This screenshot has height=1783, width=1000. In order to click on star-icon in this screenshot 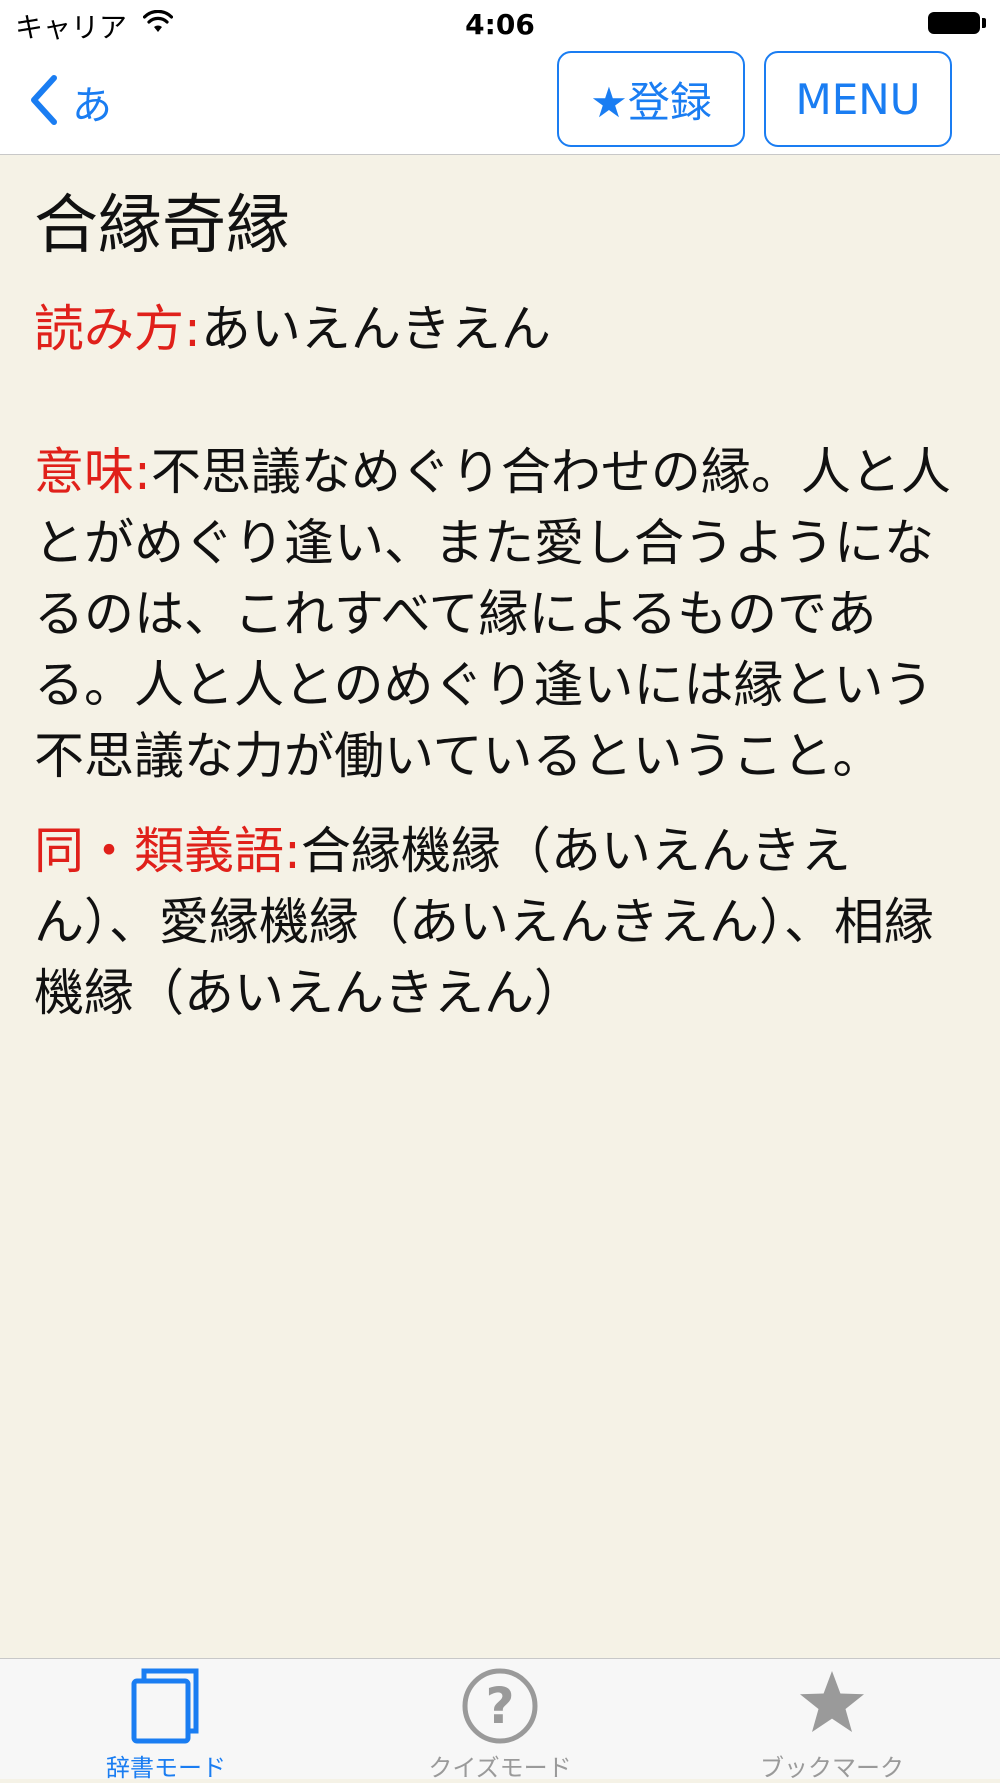, I will do `click(832, 1704)`.